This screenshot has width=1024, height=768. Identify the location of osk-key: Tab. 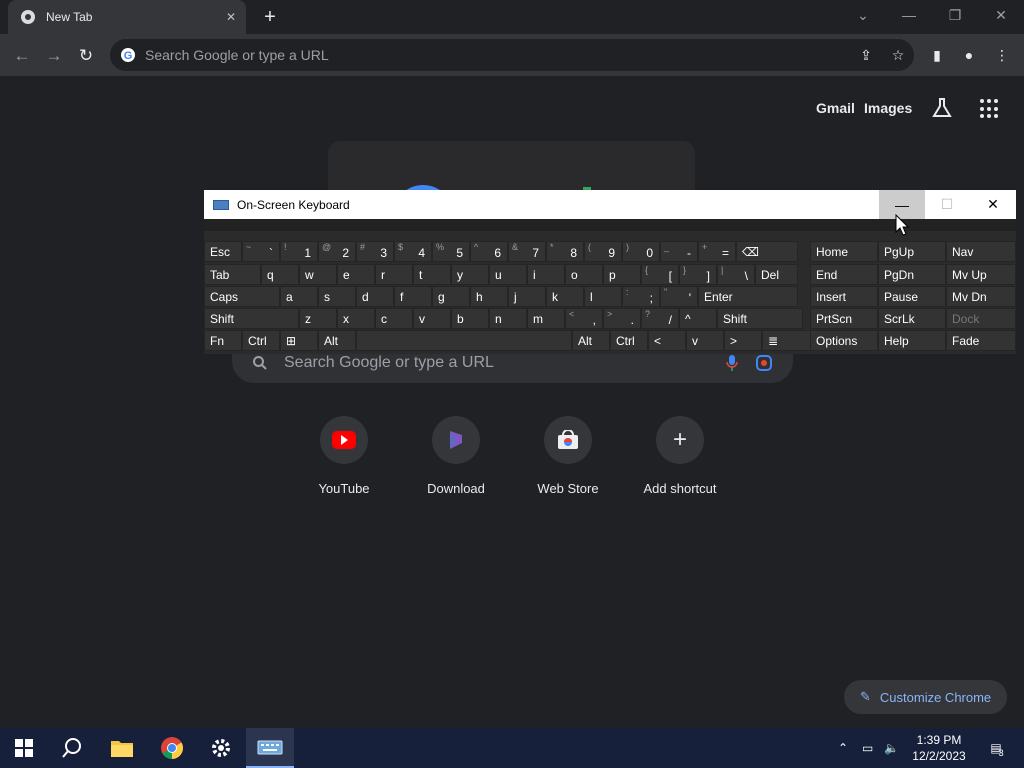
(232, 274).